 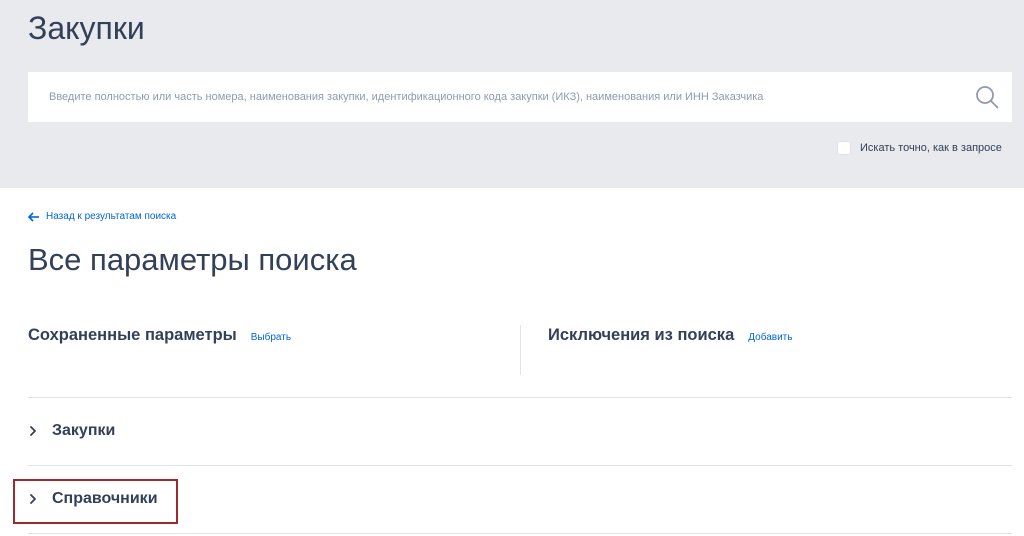 I want to click on exact-match-checkbox, so click(x=844, y=148).